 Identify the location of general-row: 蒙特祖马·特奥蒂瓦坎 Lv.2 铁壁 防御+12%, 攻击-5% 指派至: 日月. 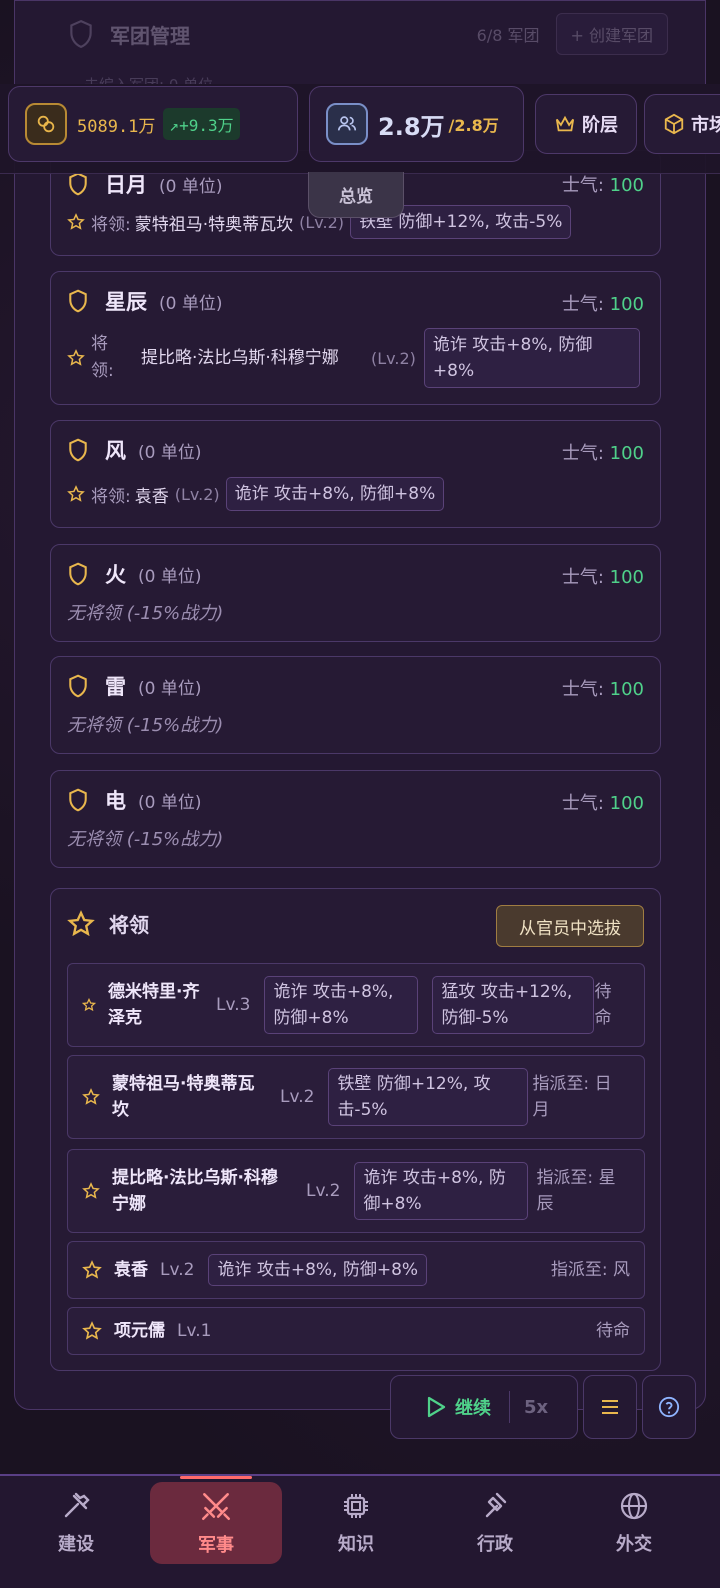
(356, 1097).